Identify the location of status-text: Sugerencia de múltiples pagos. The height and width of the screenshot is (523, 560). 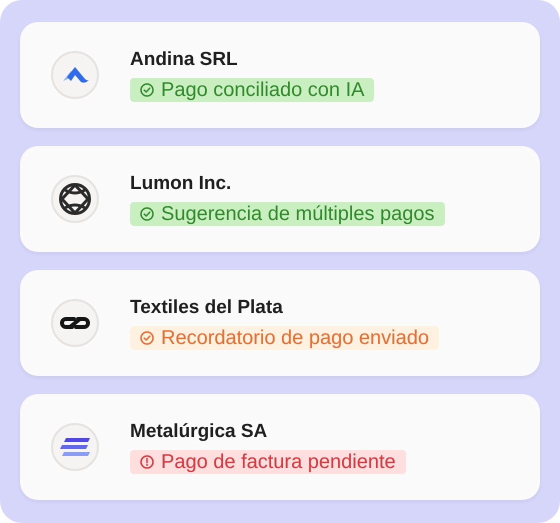
(298, 214).